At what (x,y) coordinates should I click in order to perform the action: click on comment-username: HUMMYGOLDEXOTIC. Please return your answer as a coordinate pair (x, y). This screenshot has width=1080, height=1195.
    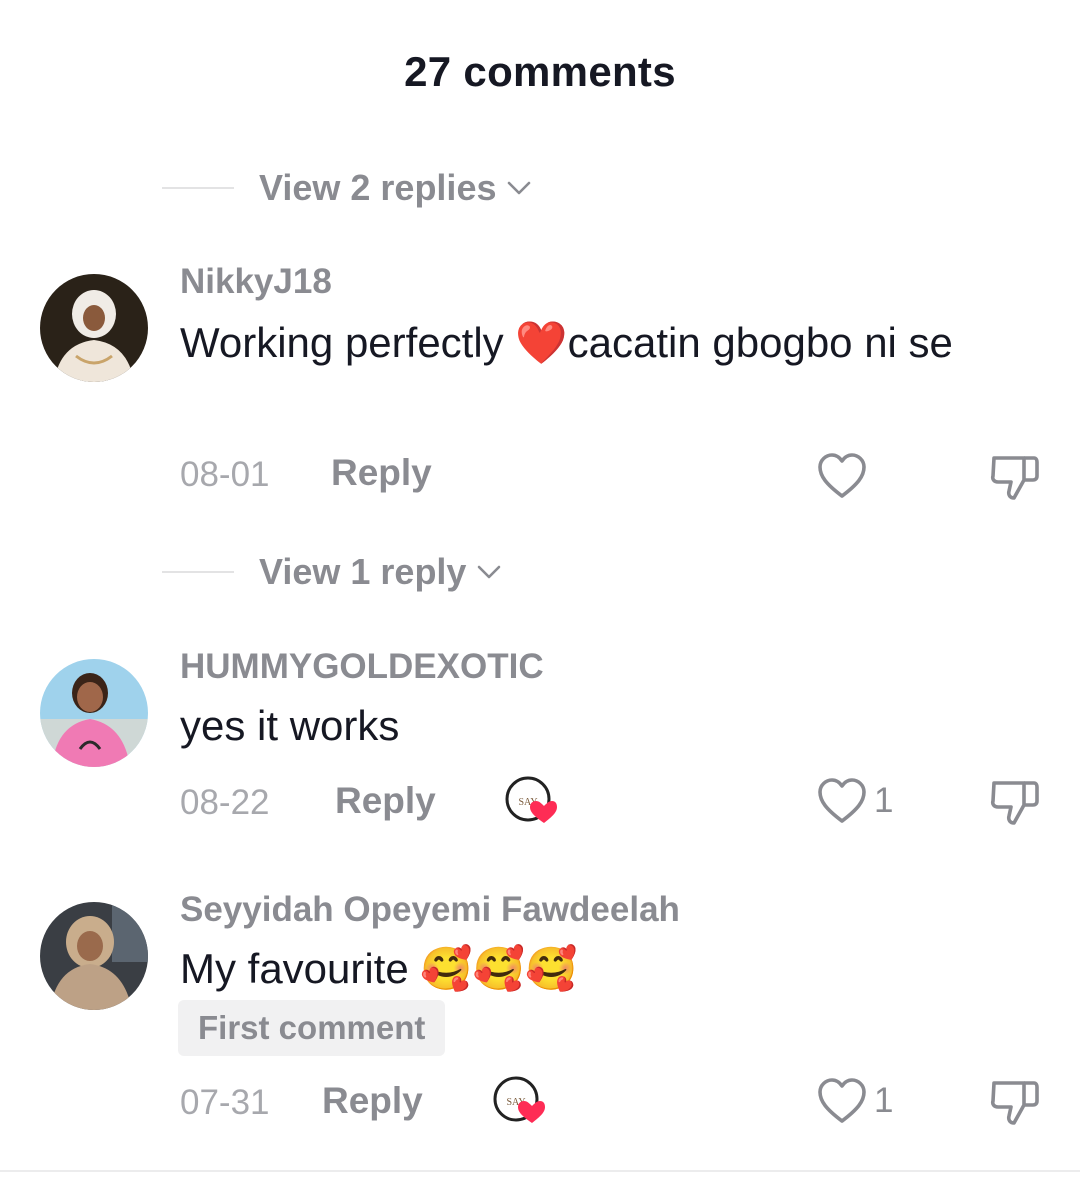
    Looking at the image, I should click on (362, 667).